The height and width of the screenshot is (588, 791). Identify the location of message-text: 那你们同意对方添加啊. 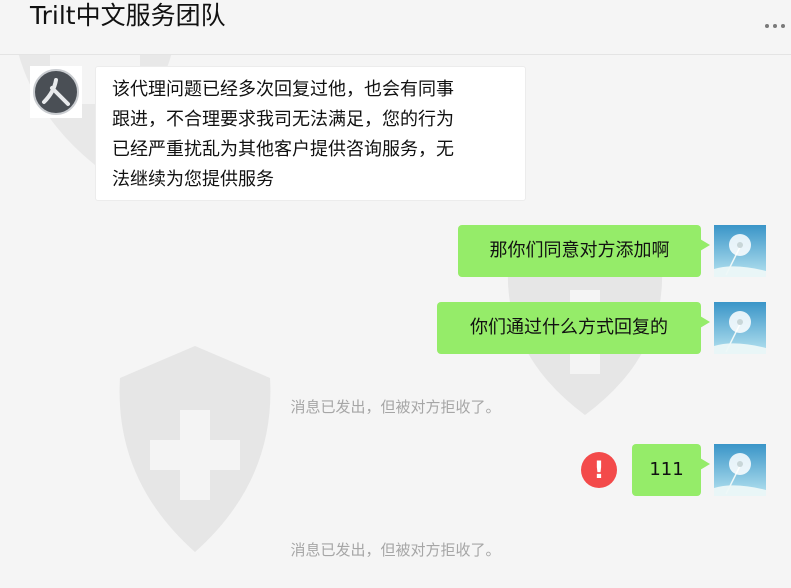
(579, 250).